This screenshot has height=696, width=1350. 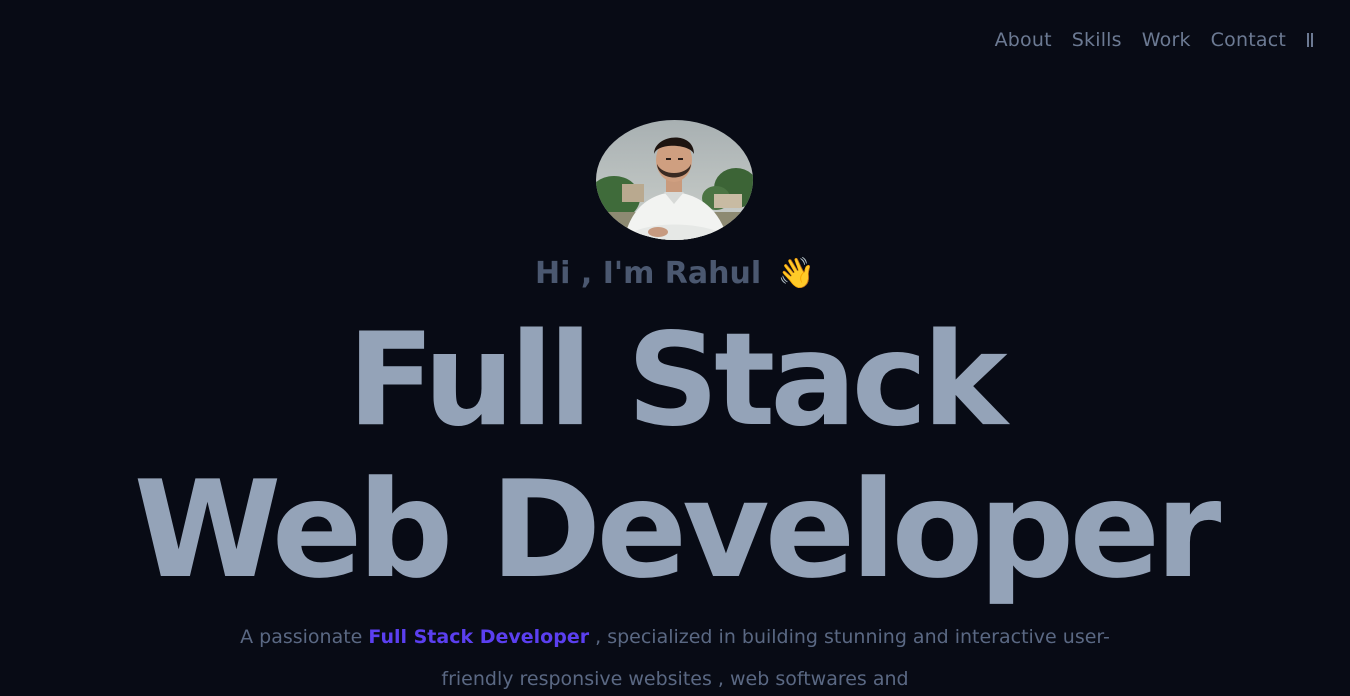 What do you see at coordinates (1166, 40) in the screenshot?
I see `nav-work: Work` at bounding box center [1166, 40].